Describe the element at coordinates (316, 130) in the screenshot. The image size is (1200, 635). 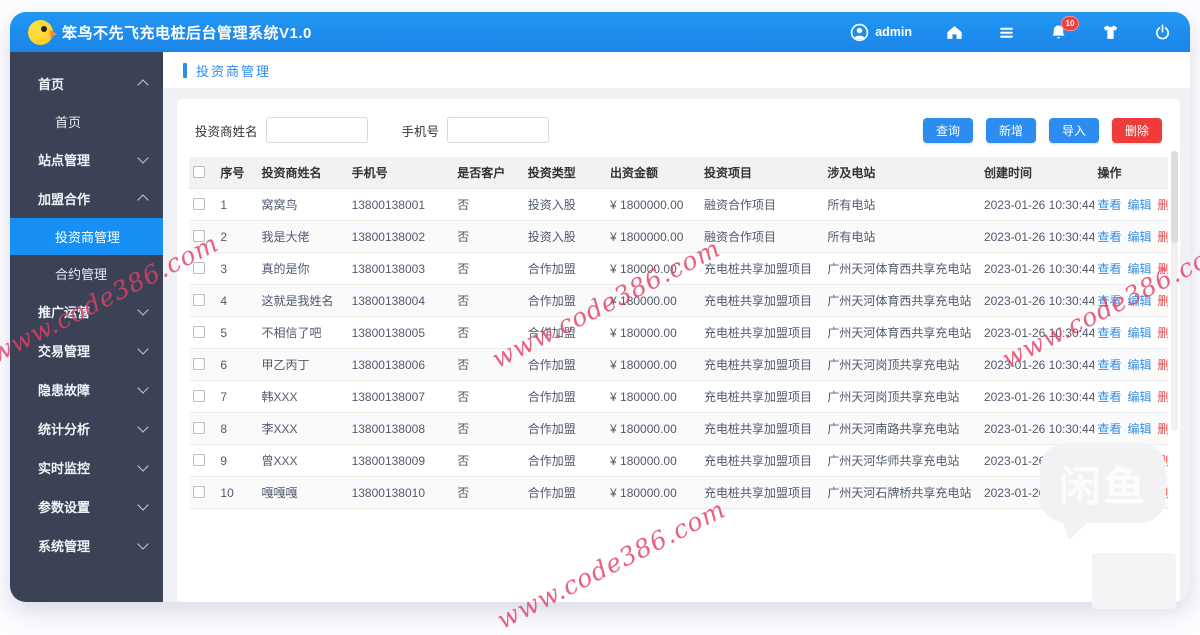
I see `investor-name-input` at that location.